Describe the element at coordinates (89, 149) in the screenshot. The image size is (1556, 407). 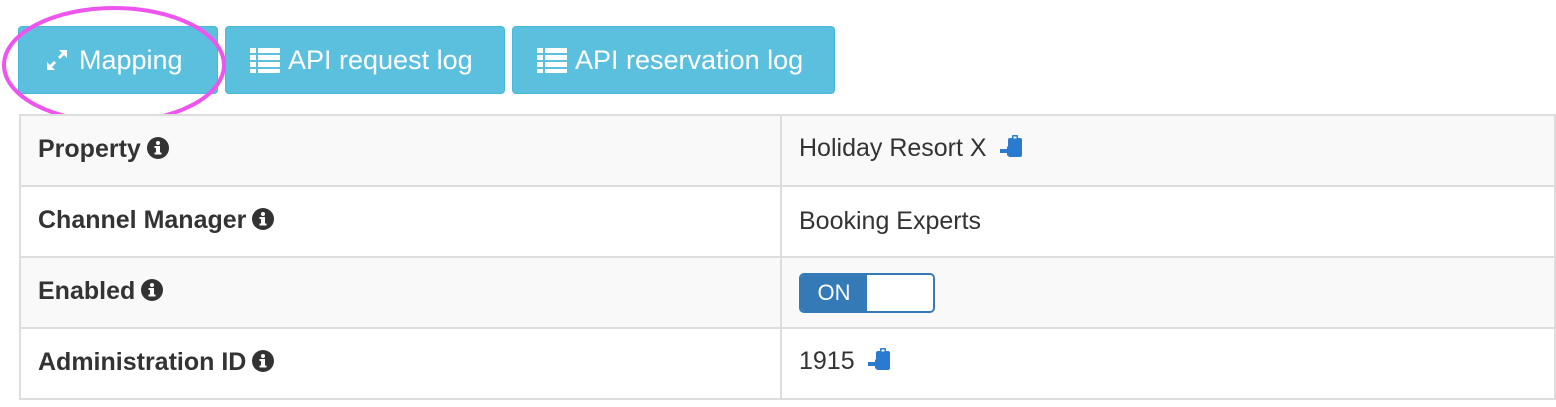
I see `property-label: Property` at that location.